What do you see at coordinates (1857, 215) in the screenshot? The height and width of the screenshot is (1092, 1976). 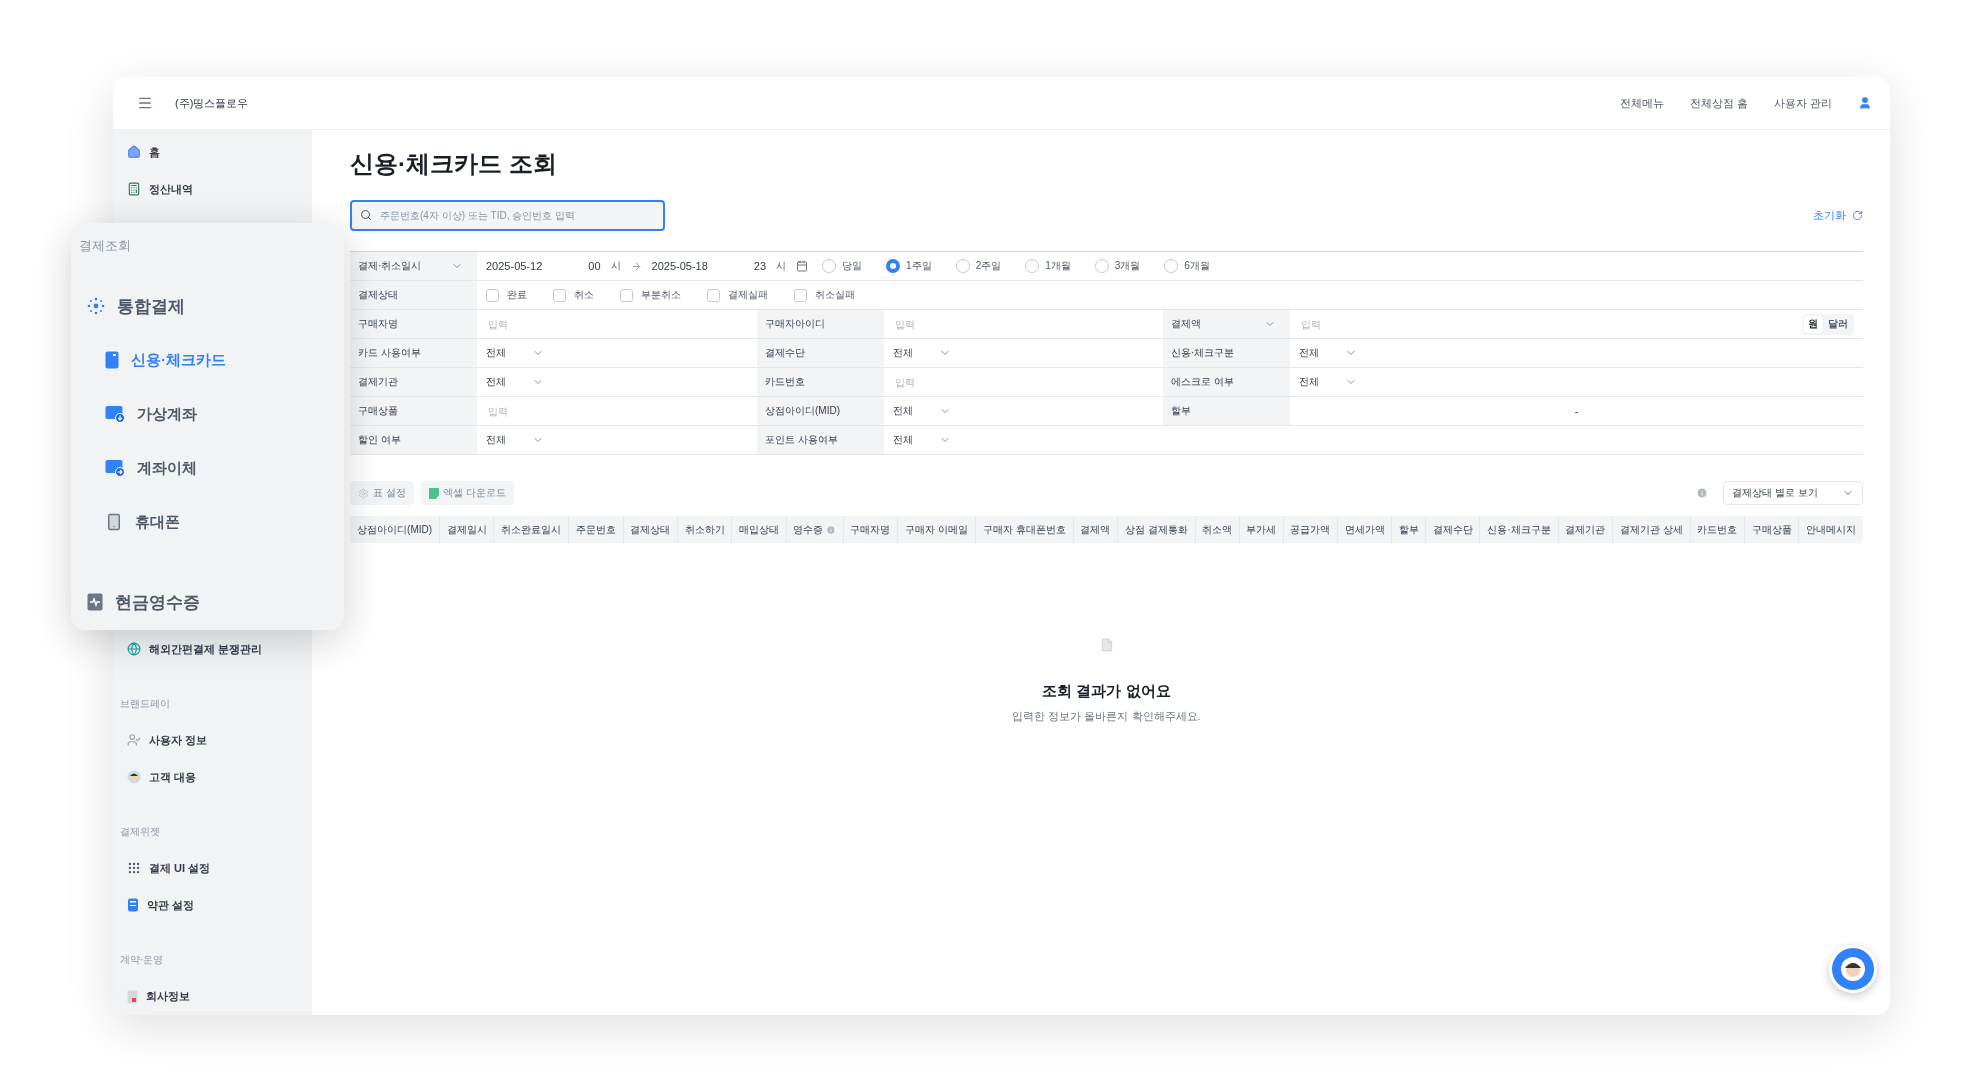 I see `refresh-icon` at bounding box center [1857, 215].